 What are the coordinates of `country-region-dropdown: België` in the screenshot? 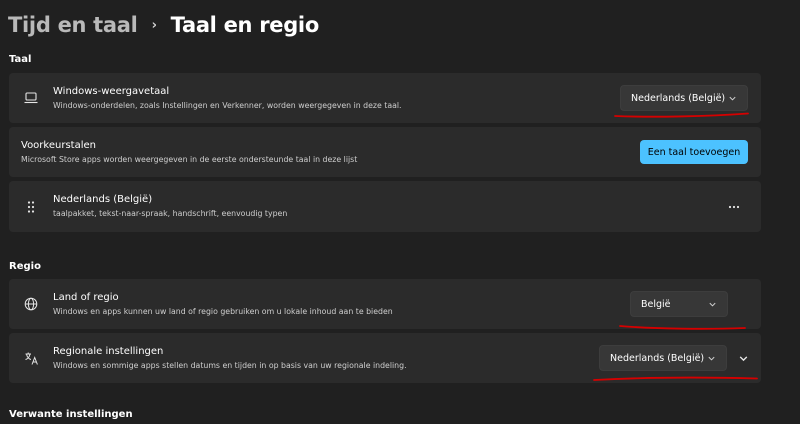 It's located at (679, 304).